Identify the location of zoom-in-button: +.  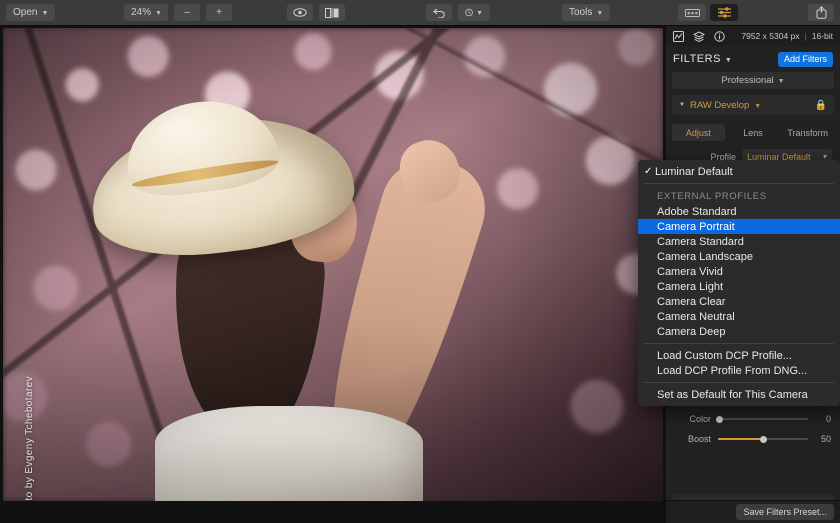
(219, 12).